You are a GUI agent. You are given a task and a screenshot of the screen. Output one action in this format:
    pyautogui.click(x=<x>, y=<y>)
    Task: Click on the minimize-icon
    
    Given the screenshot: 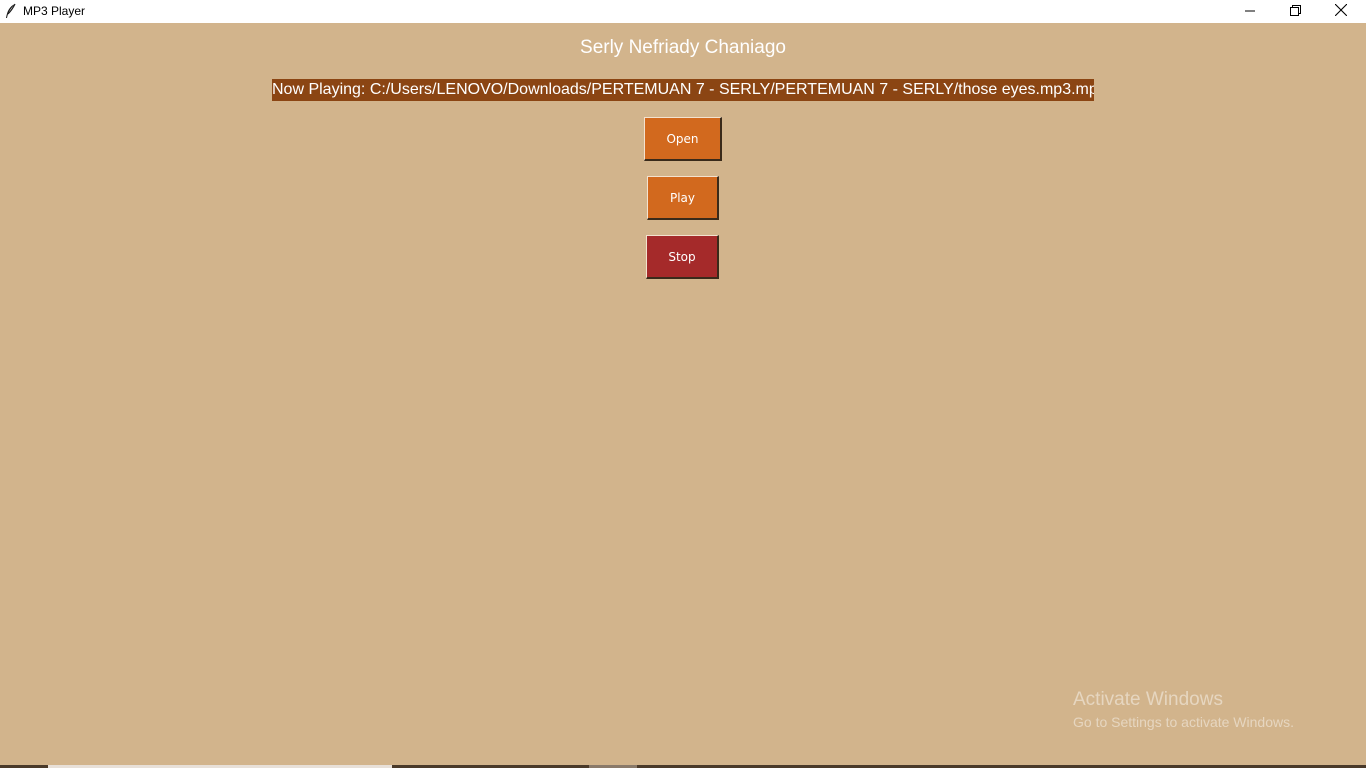 What is the action you would take?
    pyautogui.click(x=1250, y=12)
    